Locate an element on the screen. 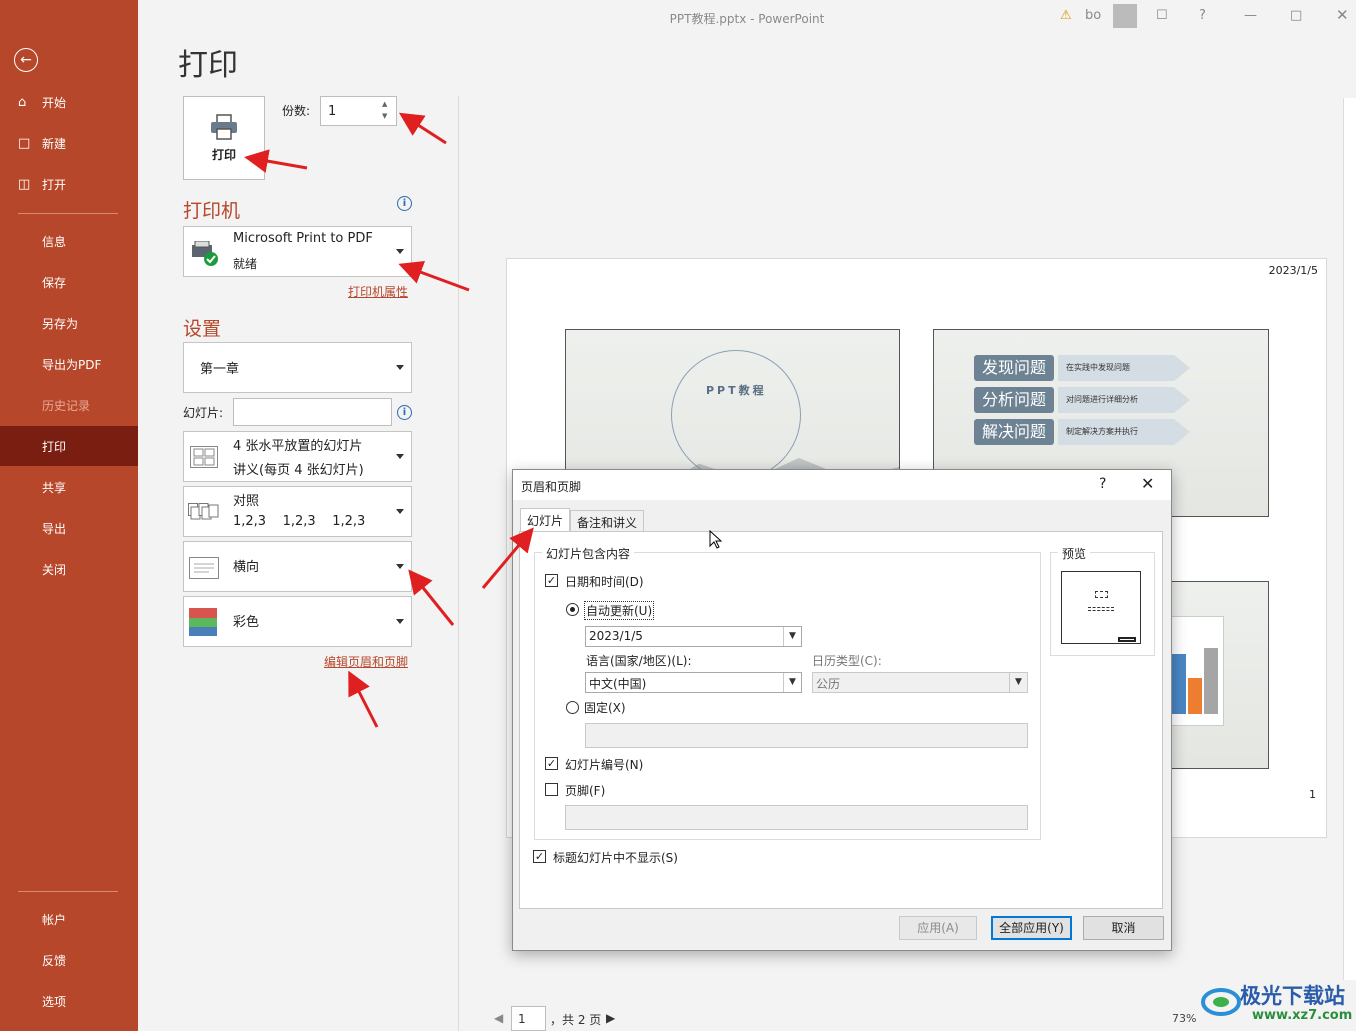 Image resolution: width=1356 pixels, height=1031 pixels. watermark-url: www.xz7.com is located at coordinates (1302, 1015).